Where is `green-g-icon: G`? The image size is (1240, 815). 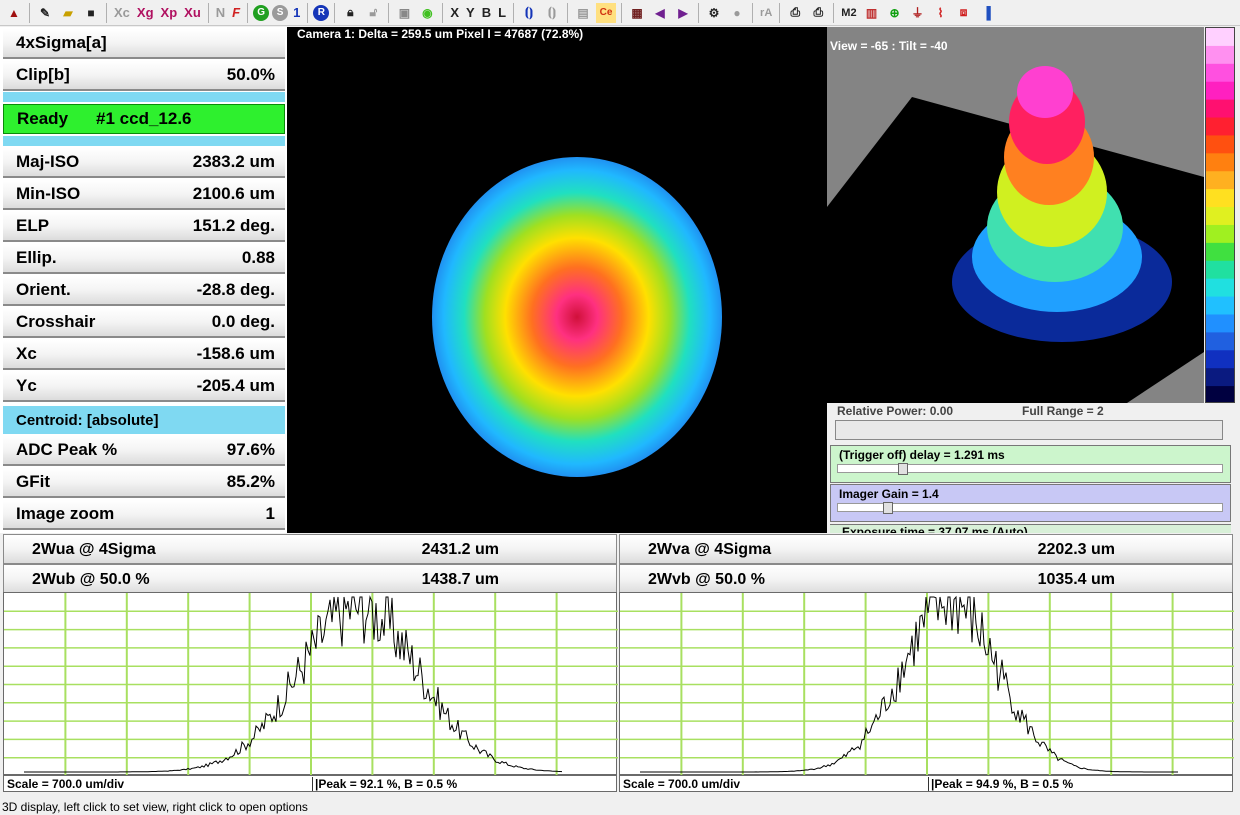
green-g-icon: G is located at coordinates (261, 12).